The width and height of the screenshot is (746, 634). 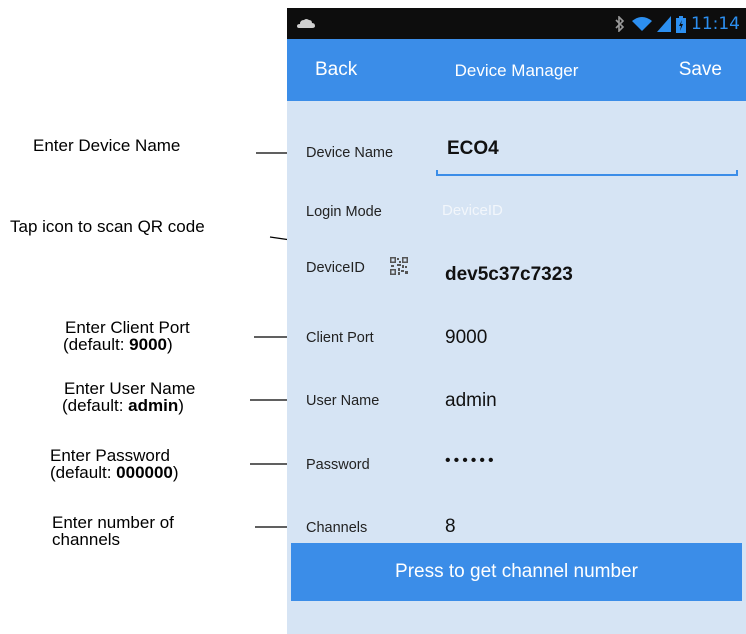 What do you see at coordinates (130, 388) in the screenshot?
I see `annotation-user-name-line1: Enter User Name` at bounding box center [130, 388].